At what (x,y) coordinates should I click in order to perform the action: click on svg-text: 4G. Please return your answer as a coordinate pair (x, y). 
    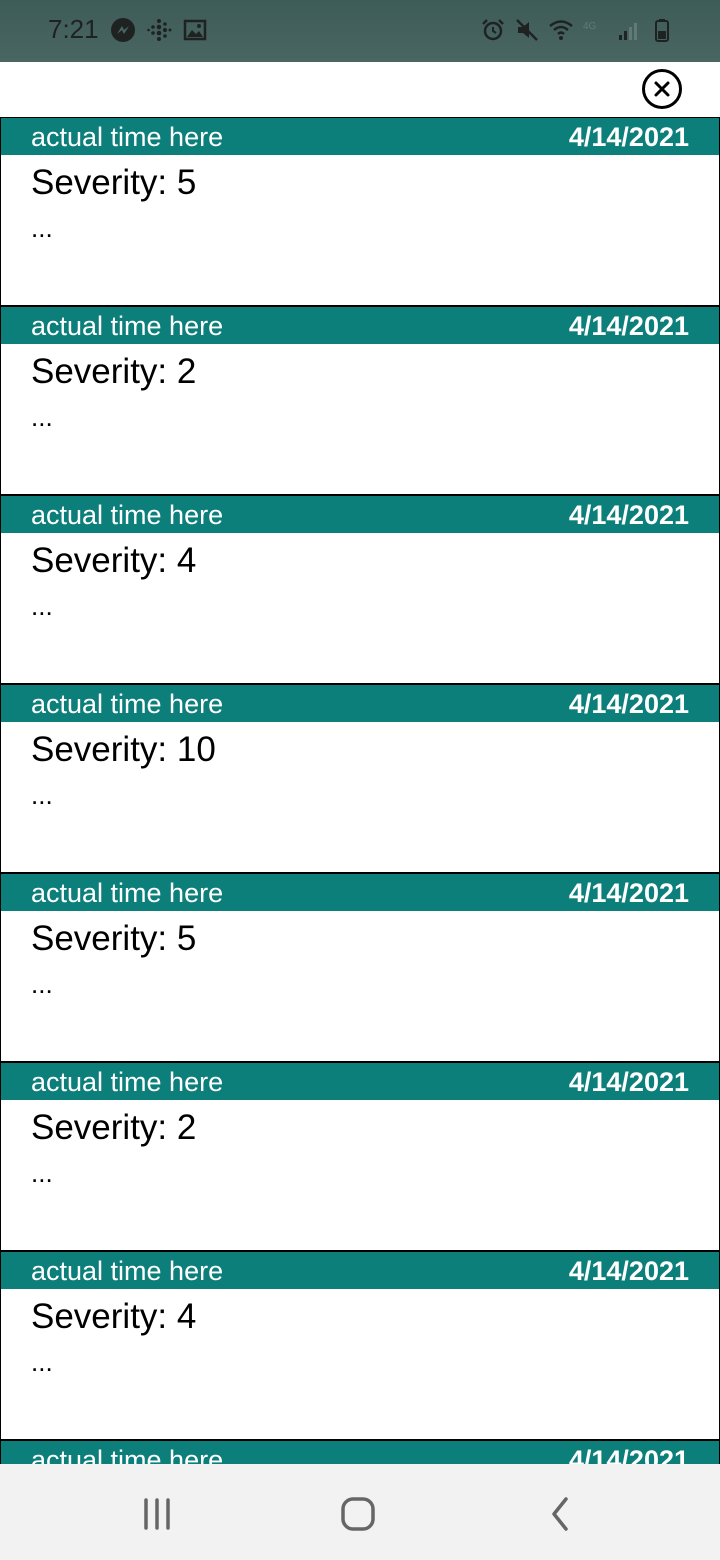
    Looking at the image, I should click on (590, 26).